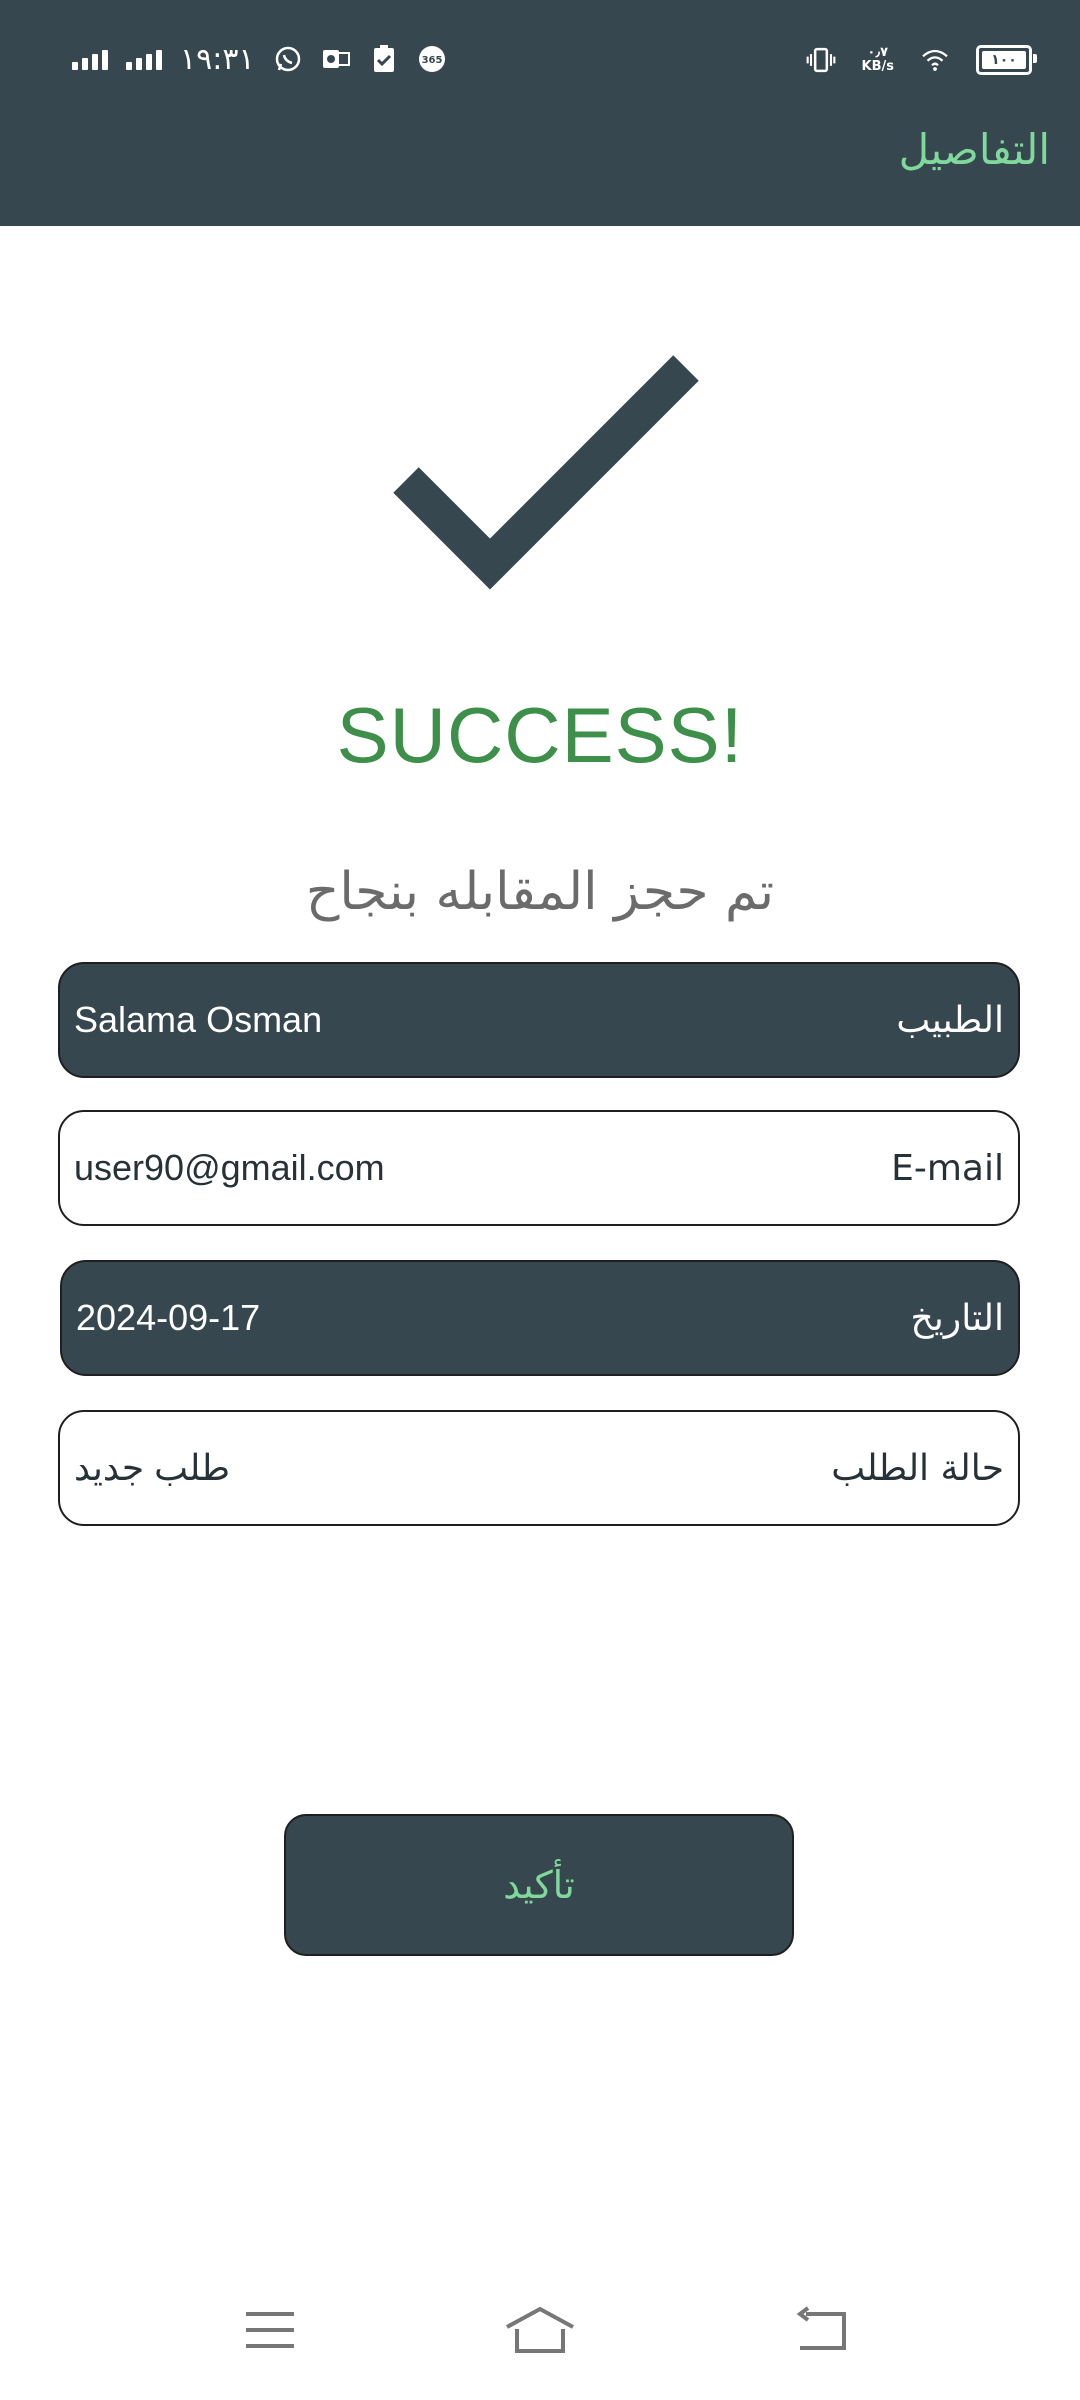 Image resolution: width=1080 pixels, height=2400 pixels. Describe the element at coordinates (540, 735) in the screenshot. I see `success-title: SUCCESS!` at that location.